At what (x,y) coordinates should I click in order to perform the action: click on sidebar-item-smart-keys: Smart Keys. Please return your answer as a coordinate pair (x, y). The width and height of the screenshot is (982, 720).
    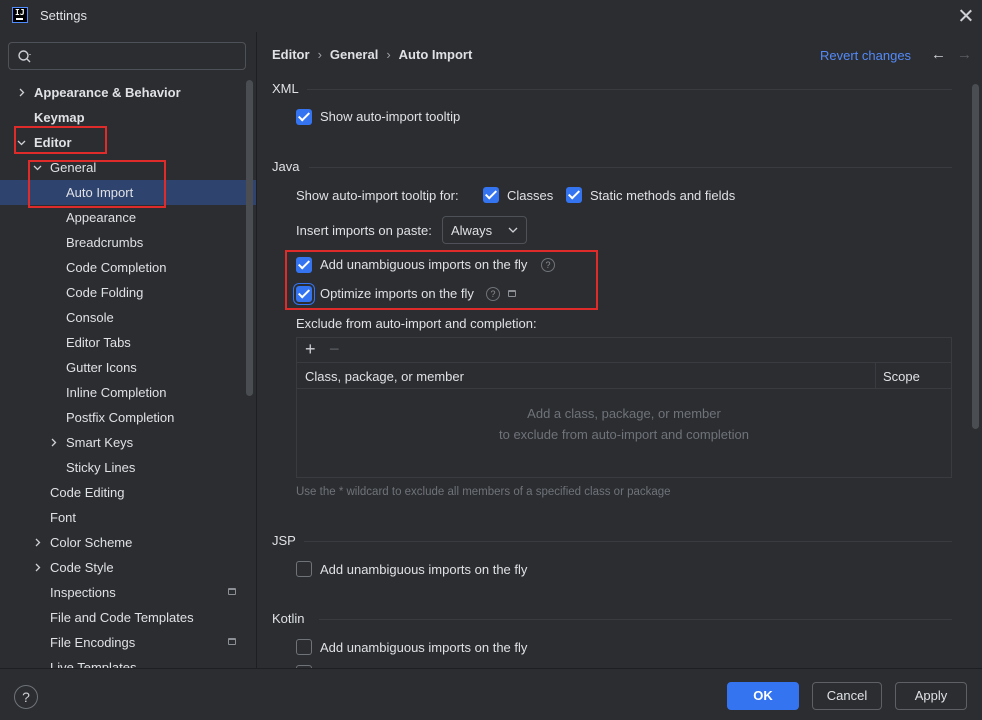
    Looking at the image, I should click on (128, 442).